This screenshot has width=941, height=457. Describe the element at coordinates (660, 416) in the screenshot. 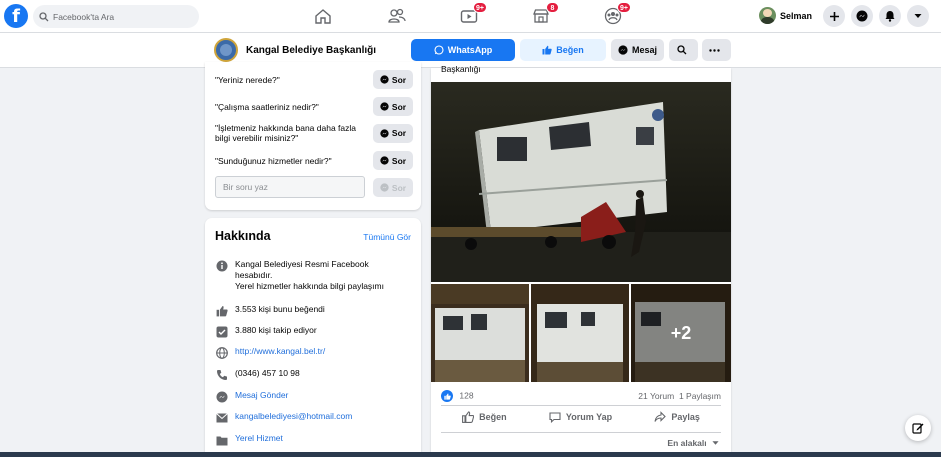

I see `share-icon` at that location.